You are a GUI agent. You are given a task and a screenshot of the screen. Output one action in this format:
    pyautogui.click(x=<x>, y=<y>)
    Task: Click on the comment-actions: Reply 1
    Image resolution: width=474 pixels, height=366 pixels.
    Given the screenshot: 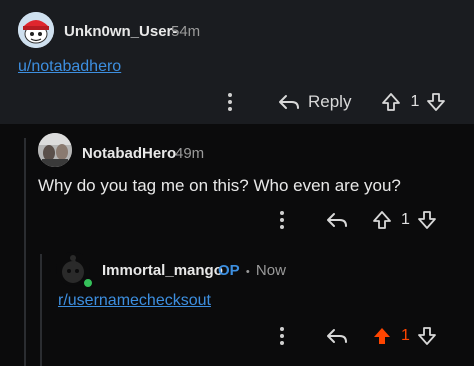 What is the action you would take?
    pyautogui.click(x=332, y=102)
    